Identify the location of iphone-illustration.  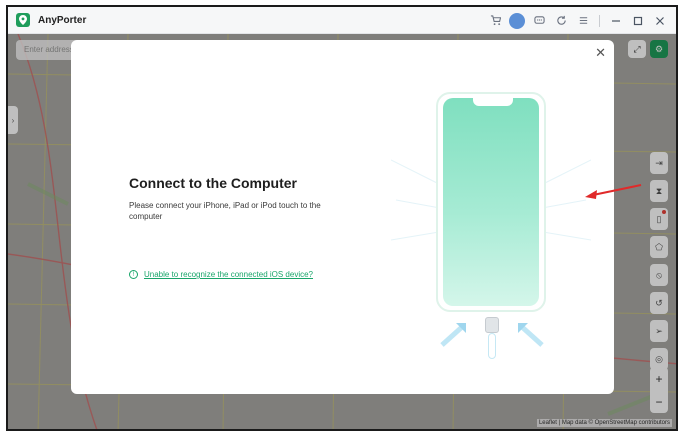
(491, 202).